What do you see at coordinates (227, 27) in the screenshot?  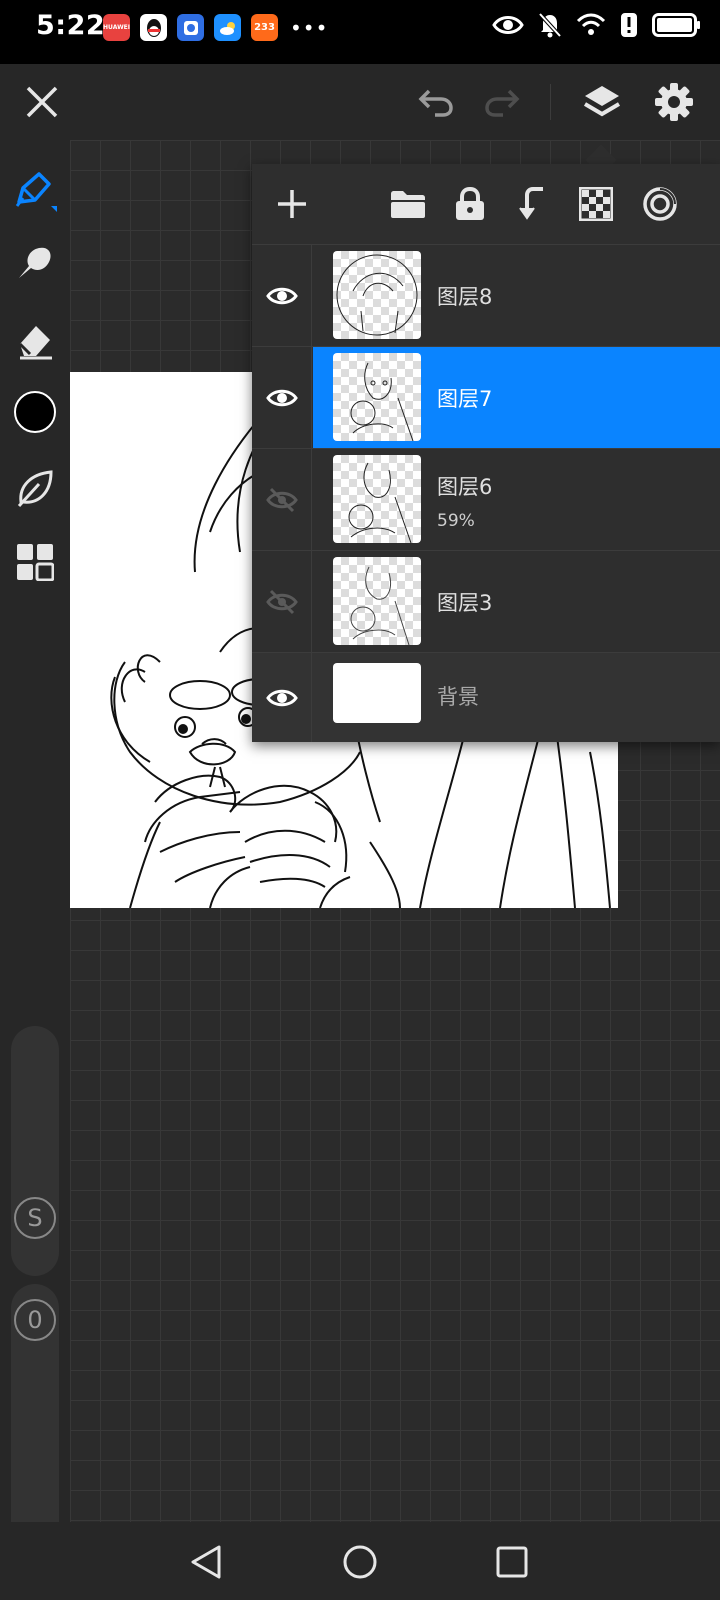 I see `weather-icon` at bounding box center [227, 27].